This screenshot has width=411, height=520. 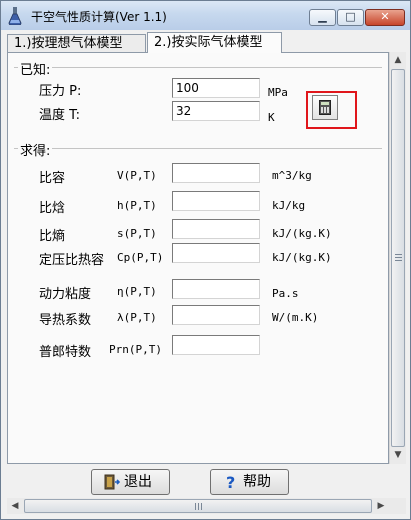 What do you see at coordinates (112, 482) in the screenshot?
I see `exit-door-icon` at bounding box center [112, 482].